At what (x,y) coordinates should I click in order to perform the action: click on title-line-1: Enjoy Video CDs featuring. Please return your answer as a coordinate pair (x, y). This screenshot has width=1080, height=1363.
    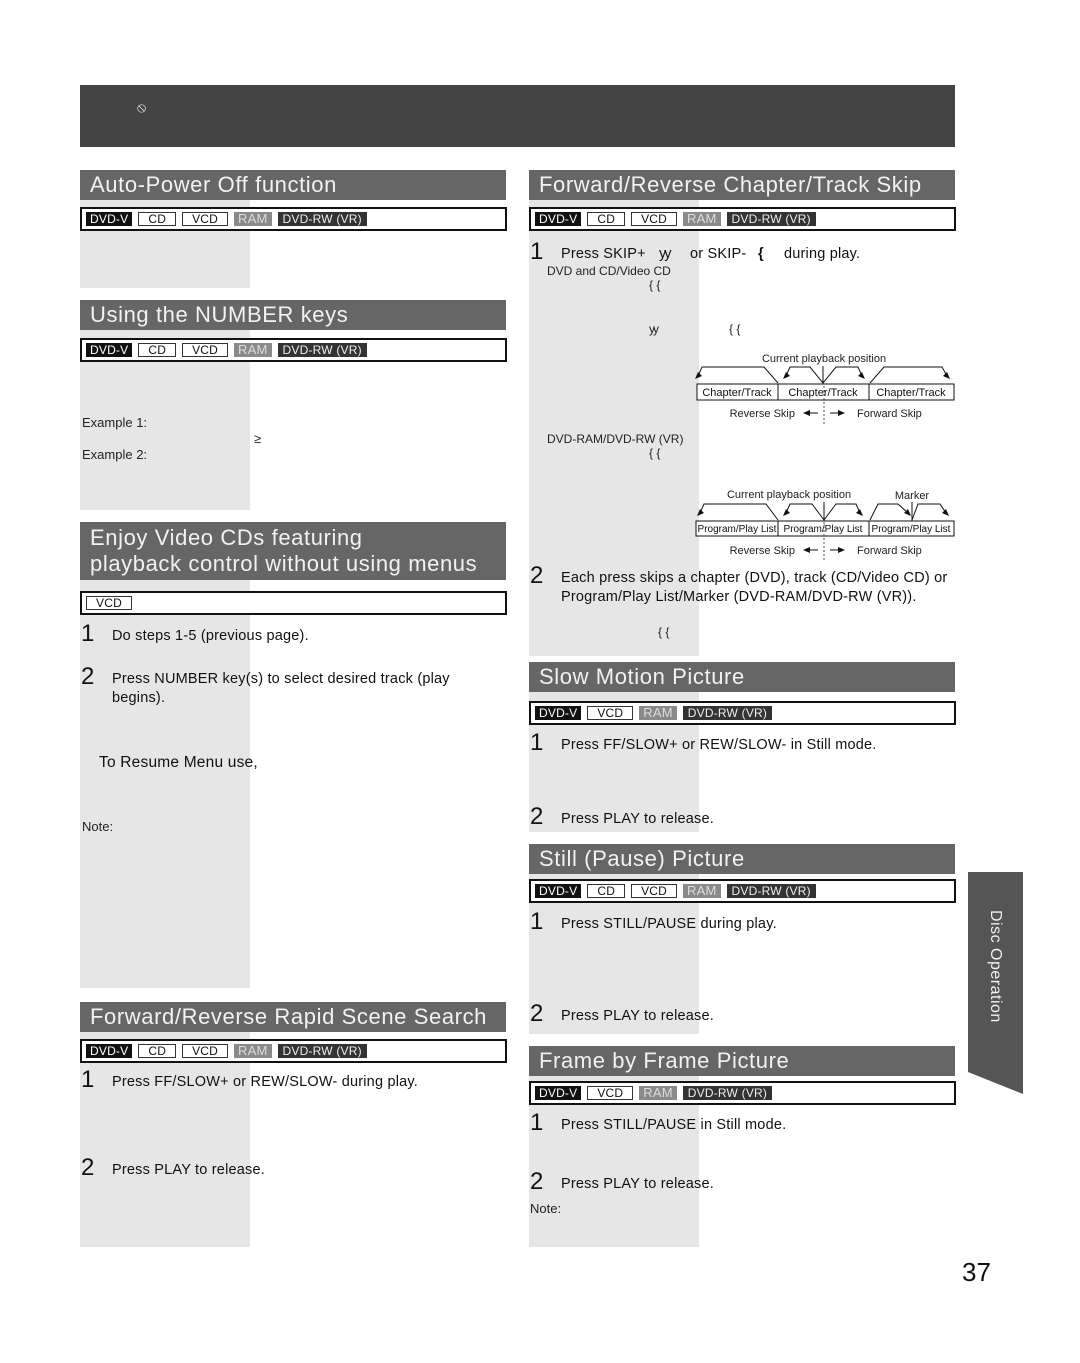
    Looking at the image, I should click on (226, 537).